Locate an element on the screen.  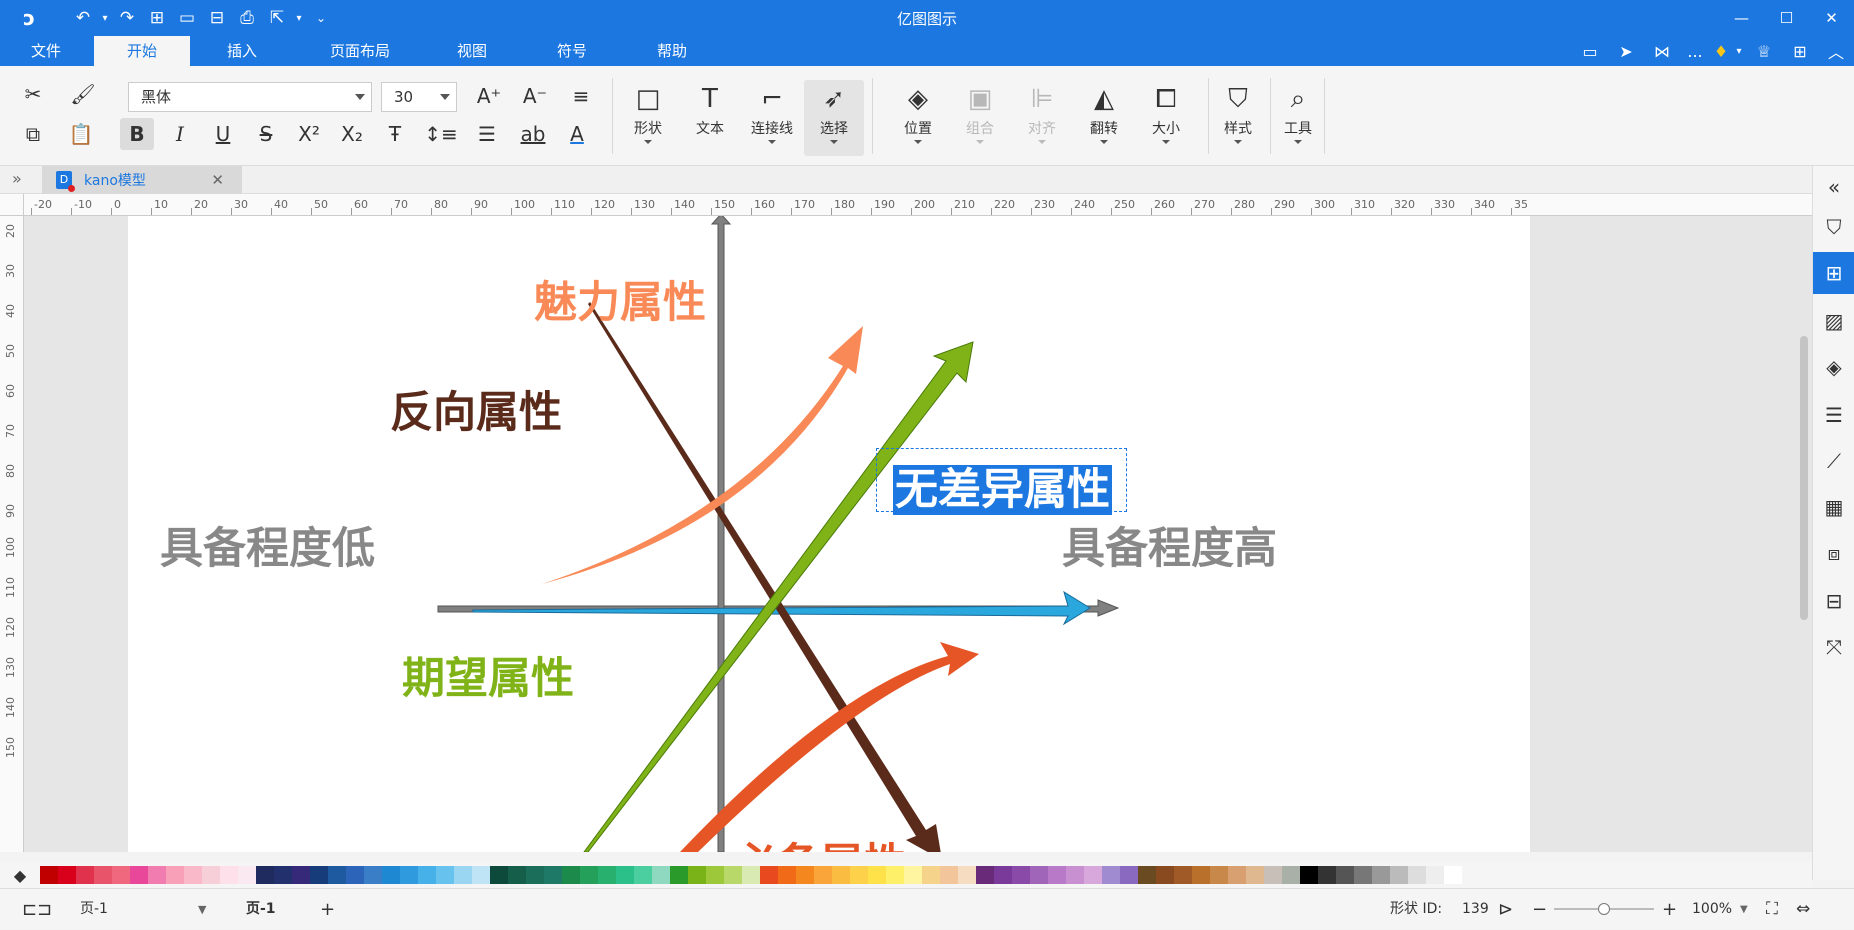
vertical-scrollbar is located at coordinates (1804, 478).